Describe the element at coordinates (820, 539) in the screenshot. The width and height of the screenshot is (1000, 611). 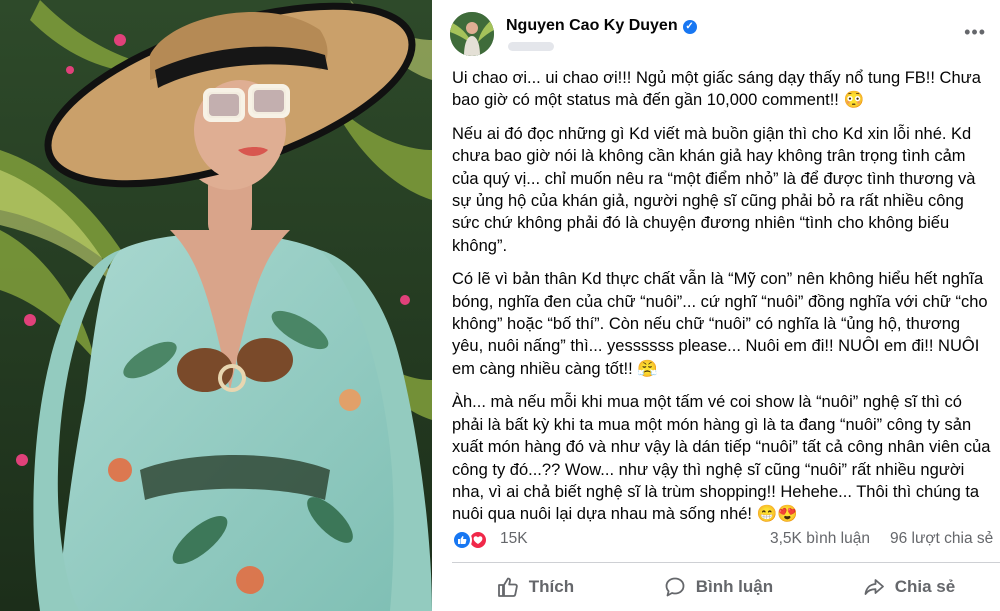
I see `comments-count: 3,5K bình luận` at that location.